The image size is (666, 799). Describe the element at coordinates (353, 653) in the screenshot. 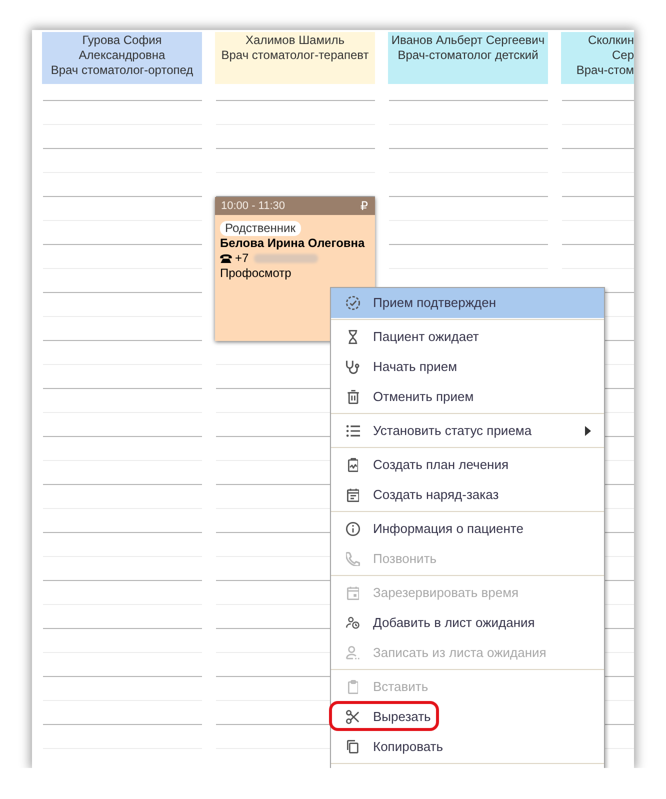

I see `person-icon` at that location.